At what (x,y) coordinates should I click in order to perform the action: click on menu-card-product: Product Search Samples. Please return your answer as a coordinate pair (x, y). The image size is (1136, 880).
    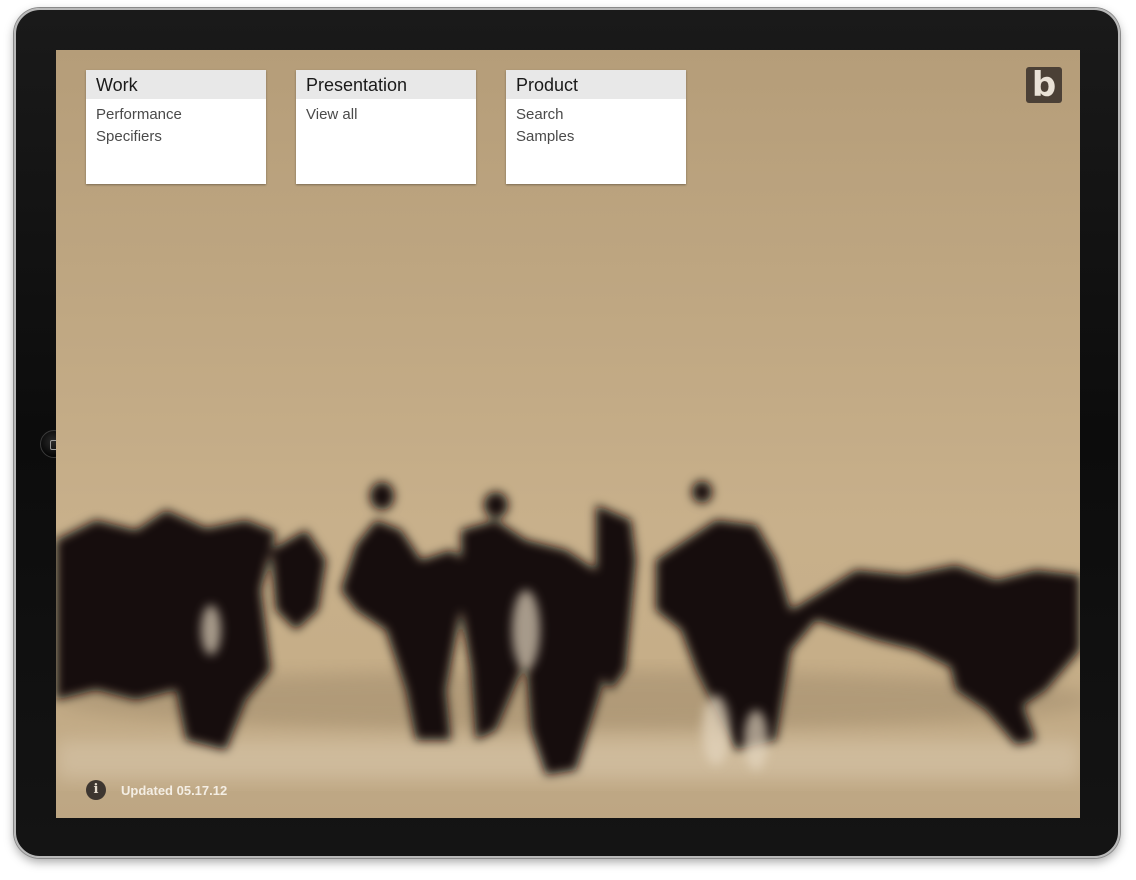
    Looking at the image, I should click on (596, 127).